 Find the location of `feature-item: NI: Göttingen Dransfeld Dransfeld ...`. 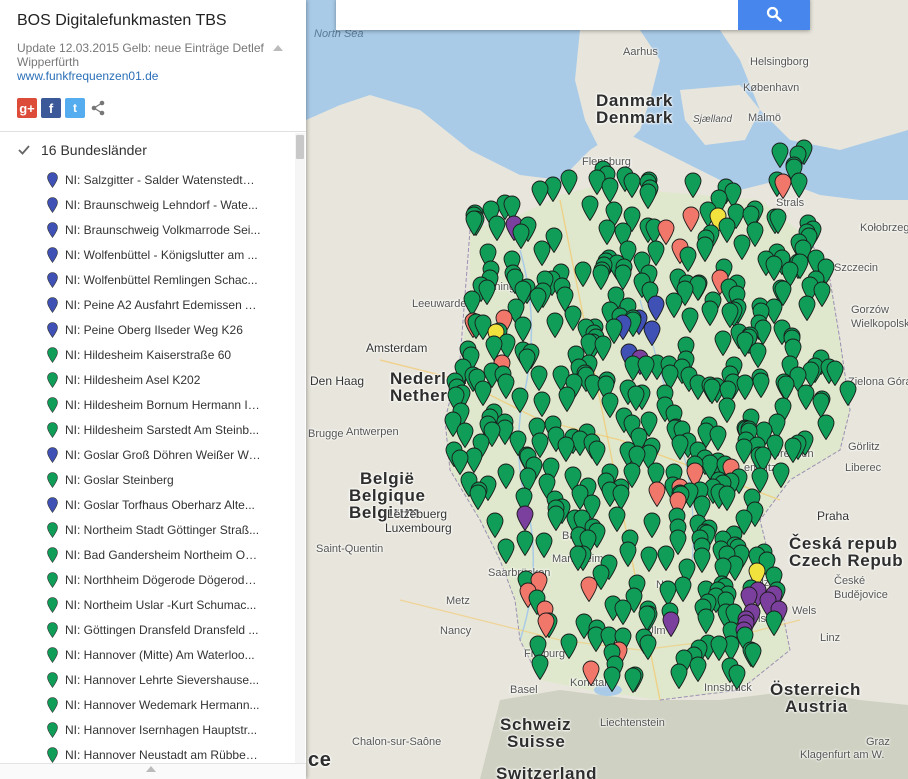

feature-item: NI: Göttingen Dransfeld Dransfeld ... is located at coordinates (147, 629).